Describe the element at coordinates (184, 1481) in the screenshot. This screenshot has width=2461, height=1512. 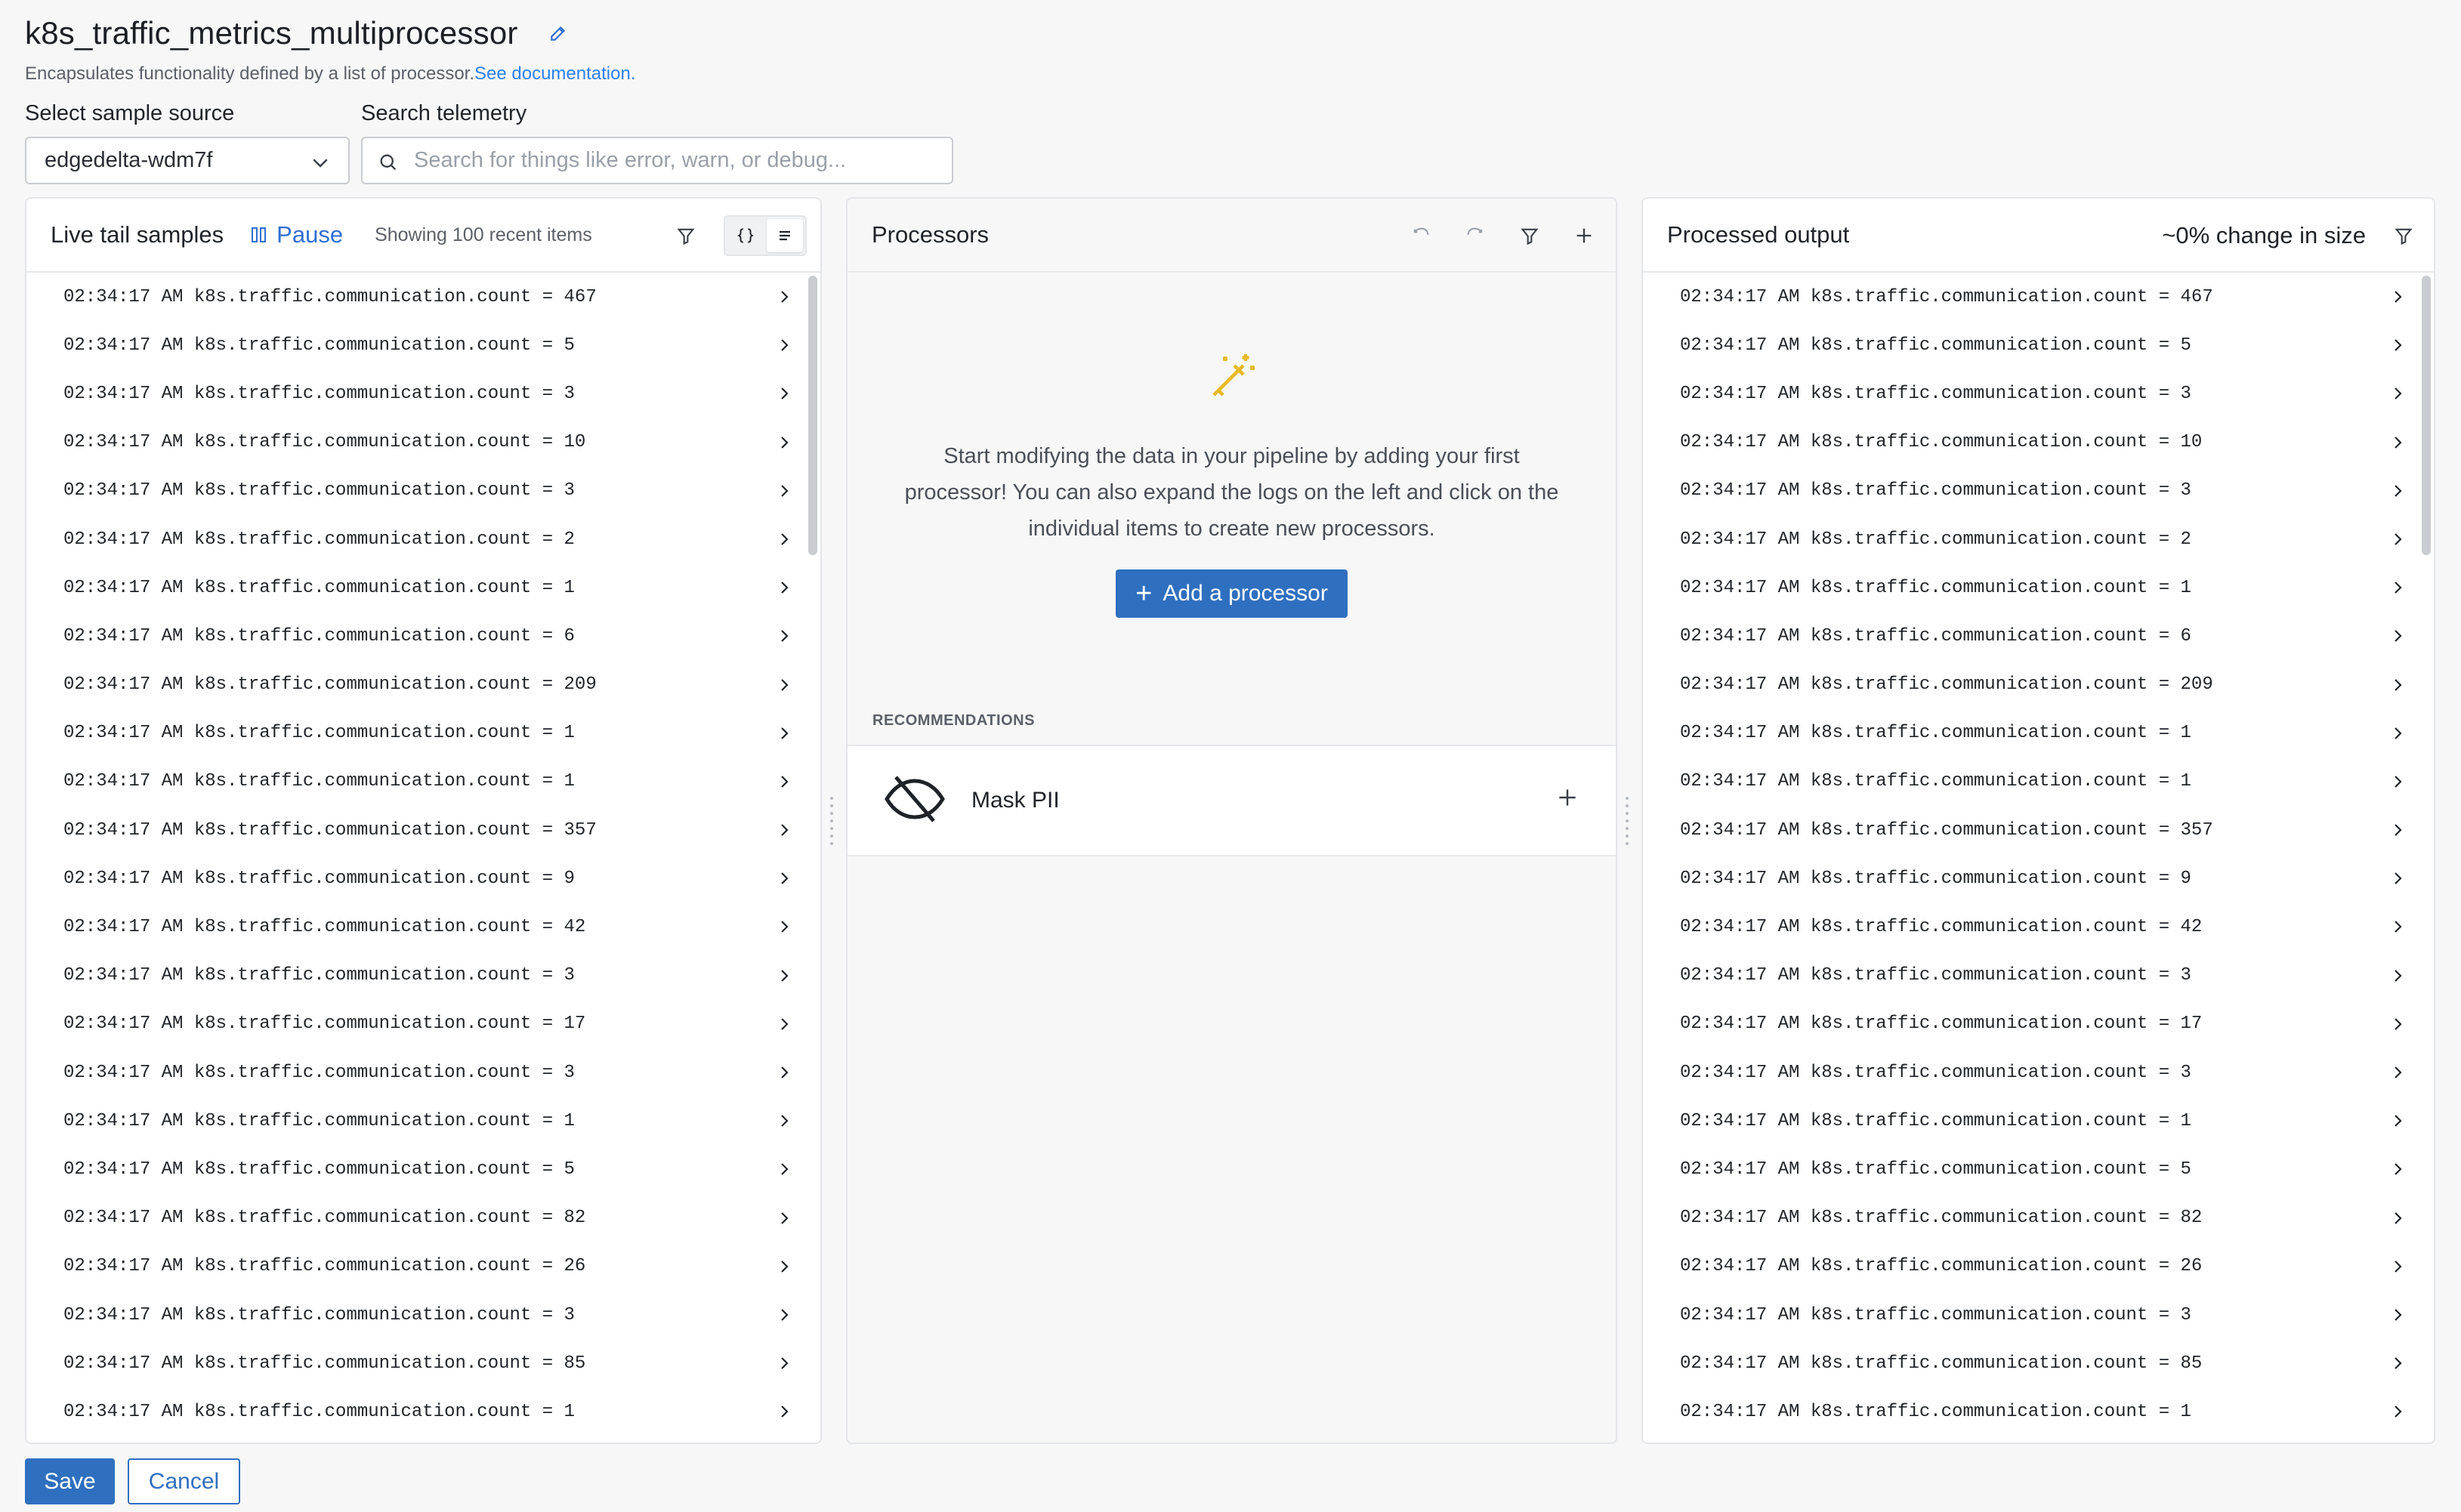
I see `cancel-button: Cancel` at that location.